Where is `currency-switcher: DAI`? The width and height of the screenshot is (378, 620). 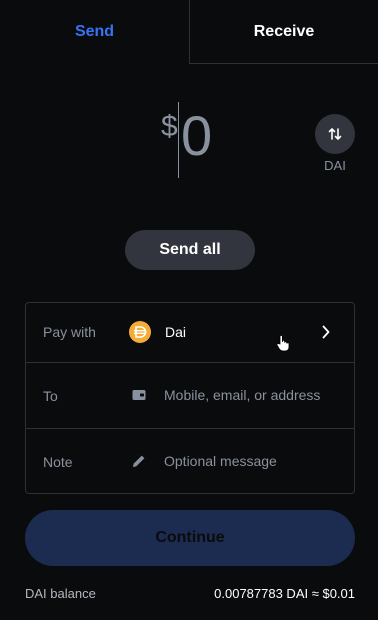 currency-switcher: DAI is located at coordinates (335, 143).